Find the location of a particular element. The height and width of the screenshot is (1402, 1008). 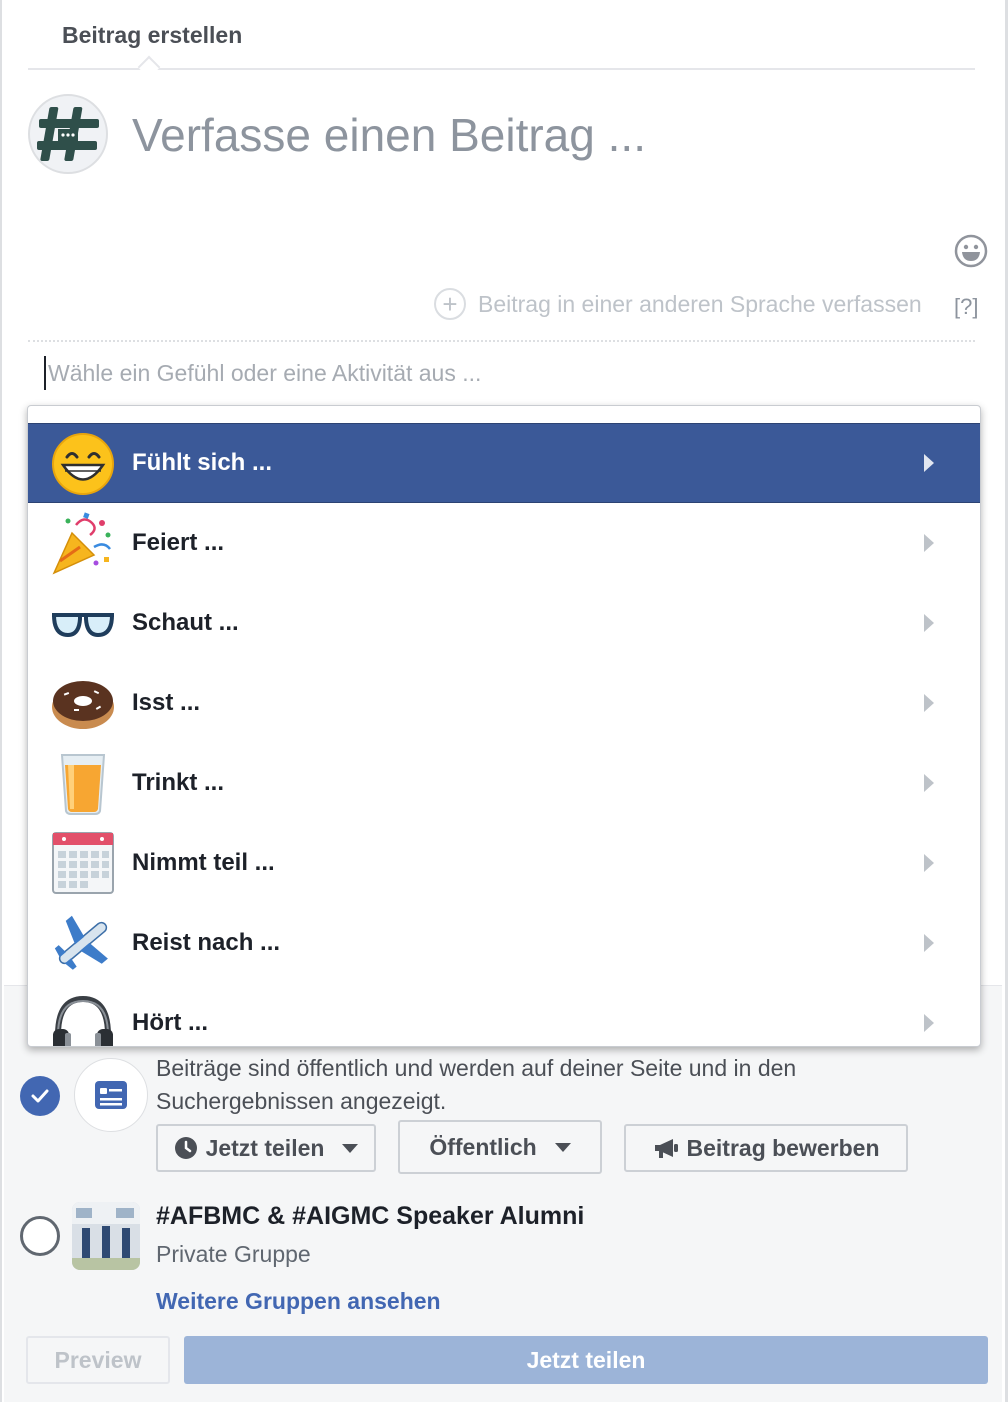

share-now-dropdown: Jetzt teilen is located at coordinates (266, 1148).